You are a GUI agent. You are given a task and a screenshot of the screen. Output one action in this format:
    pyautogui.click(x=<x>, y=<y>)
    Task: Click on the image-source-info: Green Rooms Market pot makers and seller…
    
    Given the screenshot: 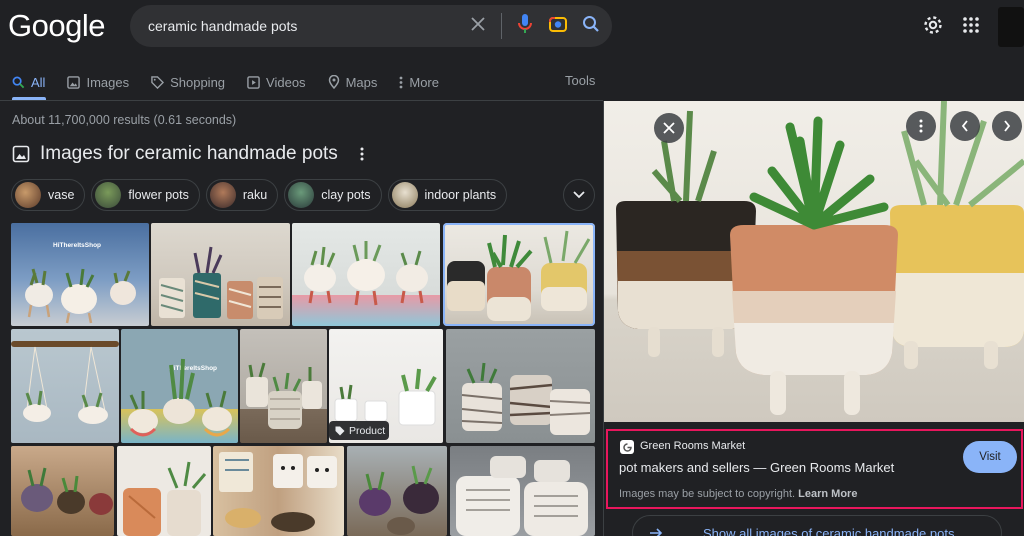 What is the action you would take?
    pyautogui.click(x=814, y=469)
    